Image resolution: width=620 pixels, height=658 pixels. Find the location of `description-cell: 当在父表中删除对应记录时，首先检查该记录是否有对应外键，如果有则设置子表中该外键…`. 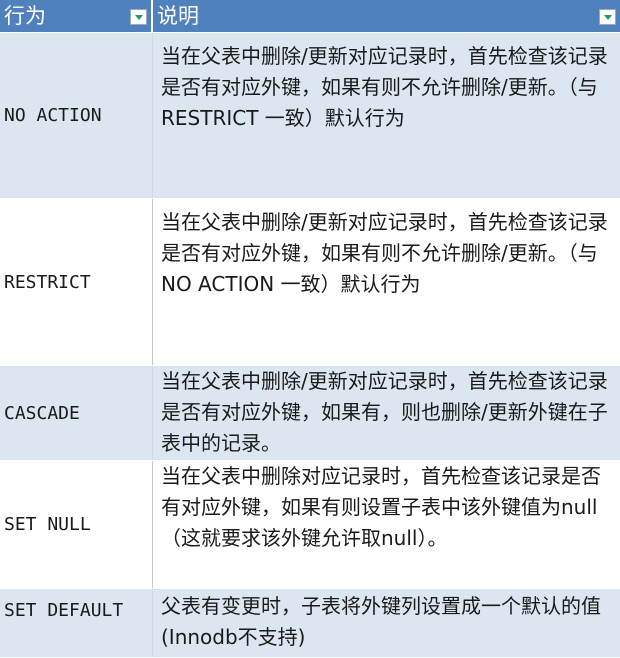

description-cell: 当在父表中删除对应记录时，首先检查该记录是否有对应外键，如果有则设置子表中该外键… is located at coordinates (381, 507).